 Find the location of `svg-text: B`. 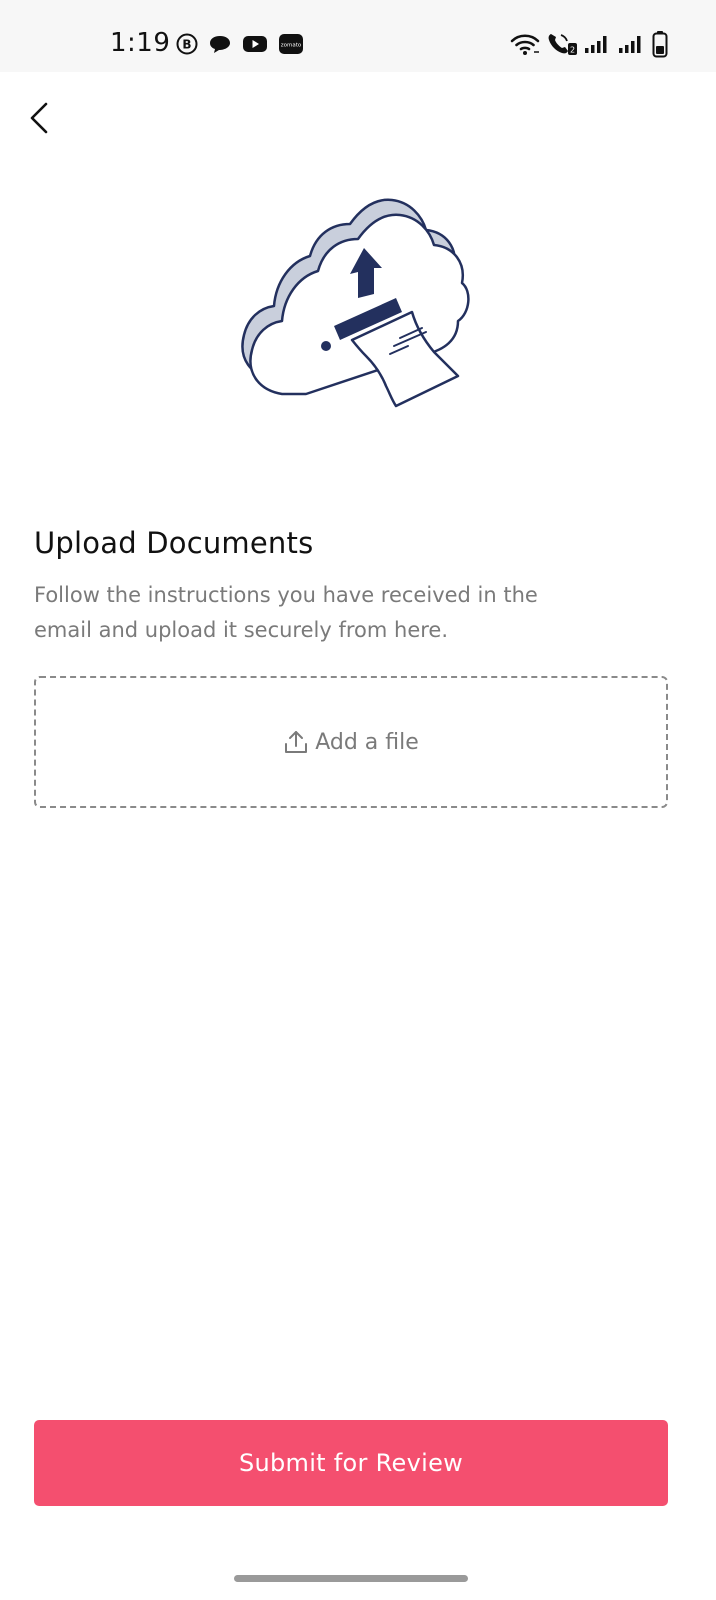

svg-text: B is located at coordinates (186, 45).